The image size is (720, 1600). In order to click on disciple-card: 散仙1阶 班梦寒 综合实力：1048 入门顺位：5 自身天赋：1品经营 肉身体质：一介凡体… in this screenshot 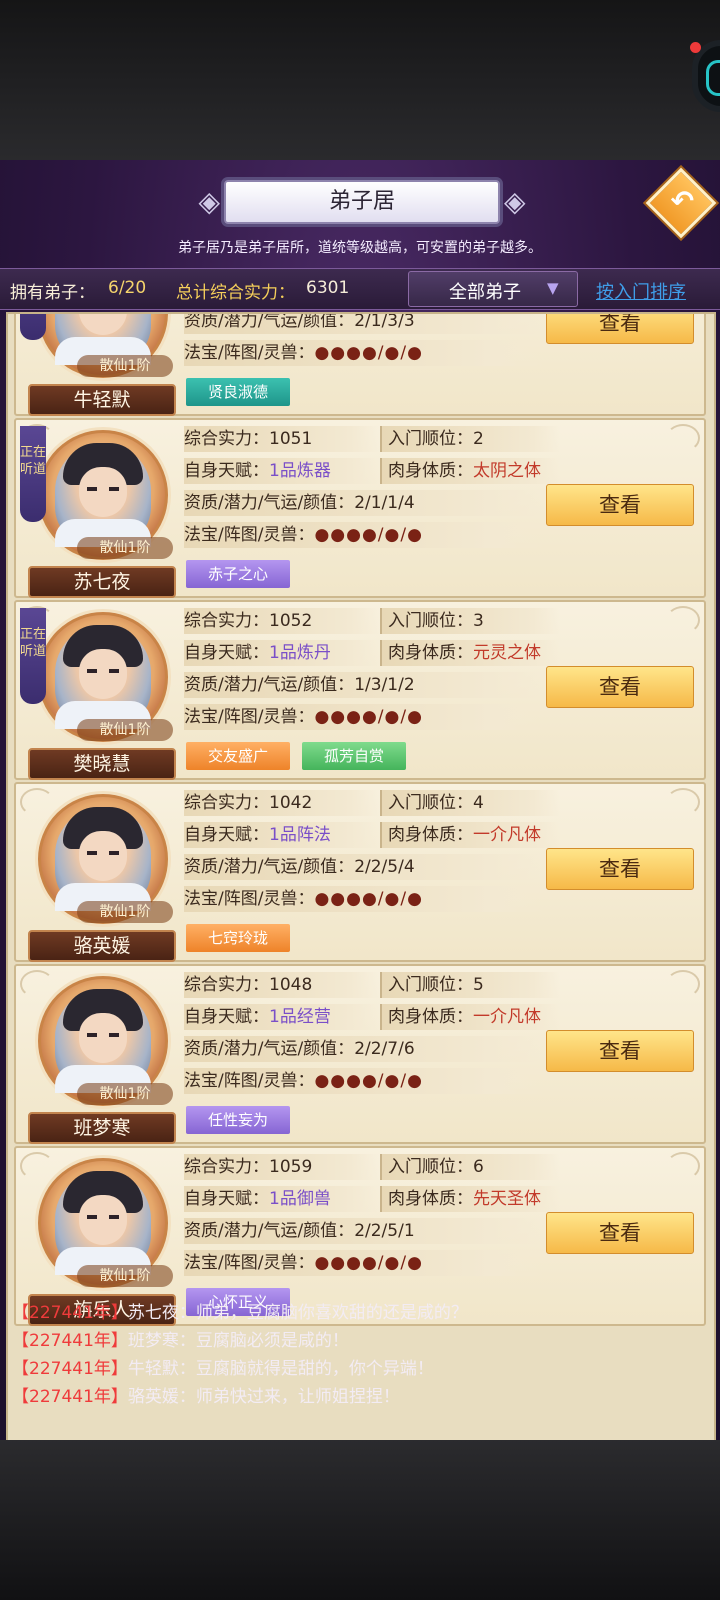, I will do `click(360, 1054)`.